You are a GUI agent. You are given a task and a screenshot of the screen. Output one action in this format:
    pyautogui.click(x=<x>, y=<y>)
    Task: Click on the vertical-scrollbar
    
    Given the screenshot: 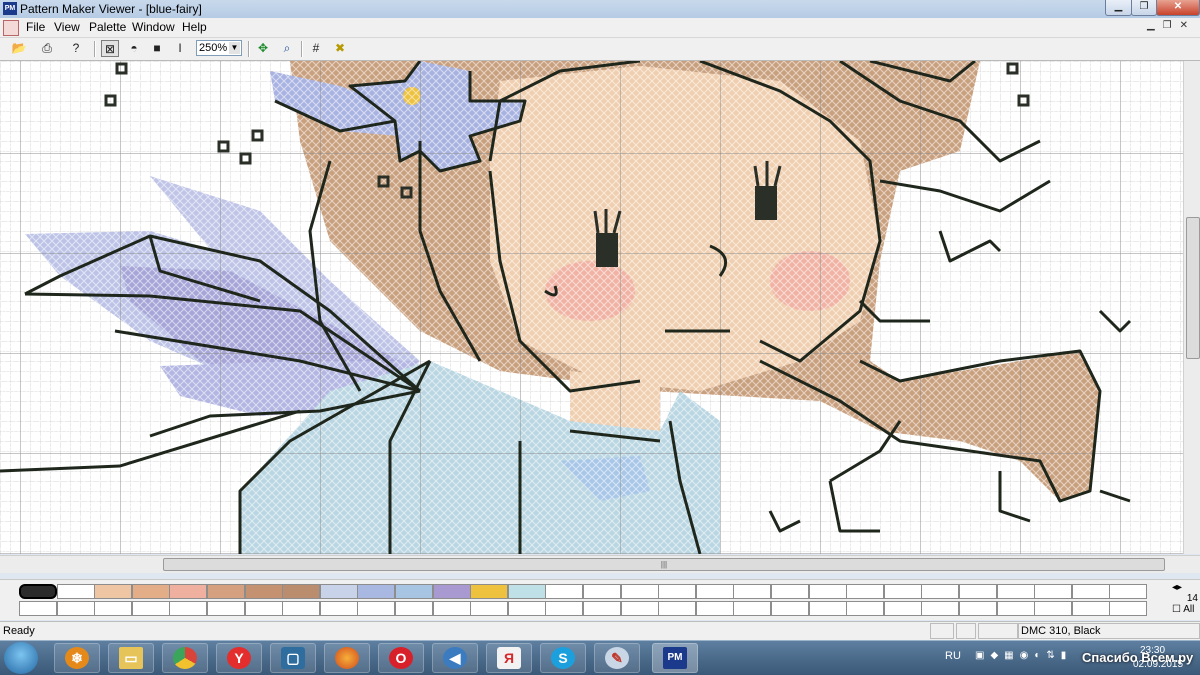 What is the action you would take?
    pyautogui.click(x=1191, y=307)
    